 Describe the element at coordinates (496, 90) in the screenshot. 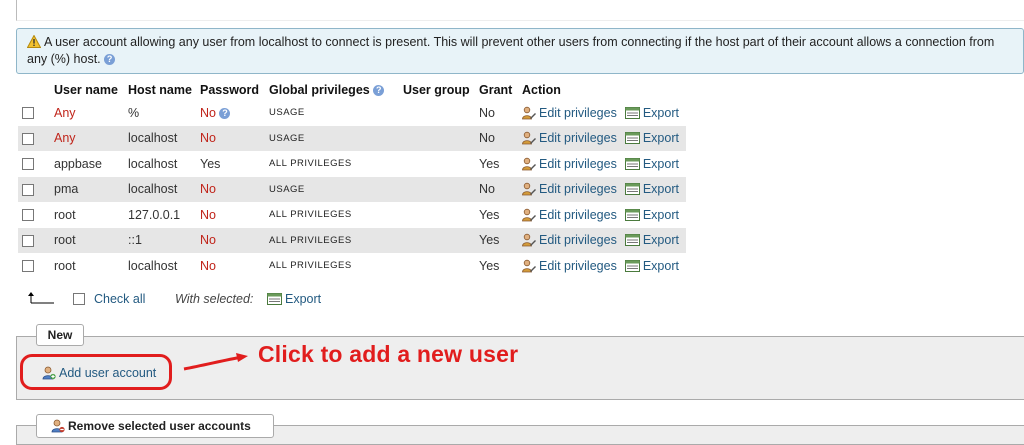

I see `header-grant: Grant` at that location.